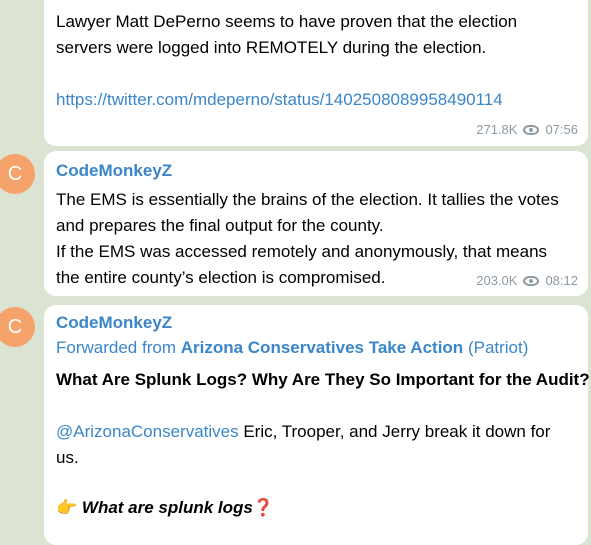  I want to click on subheading-text: What are splunk logs, so click(167, 507).